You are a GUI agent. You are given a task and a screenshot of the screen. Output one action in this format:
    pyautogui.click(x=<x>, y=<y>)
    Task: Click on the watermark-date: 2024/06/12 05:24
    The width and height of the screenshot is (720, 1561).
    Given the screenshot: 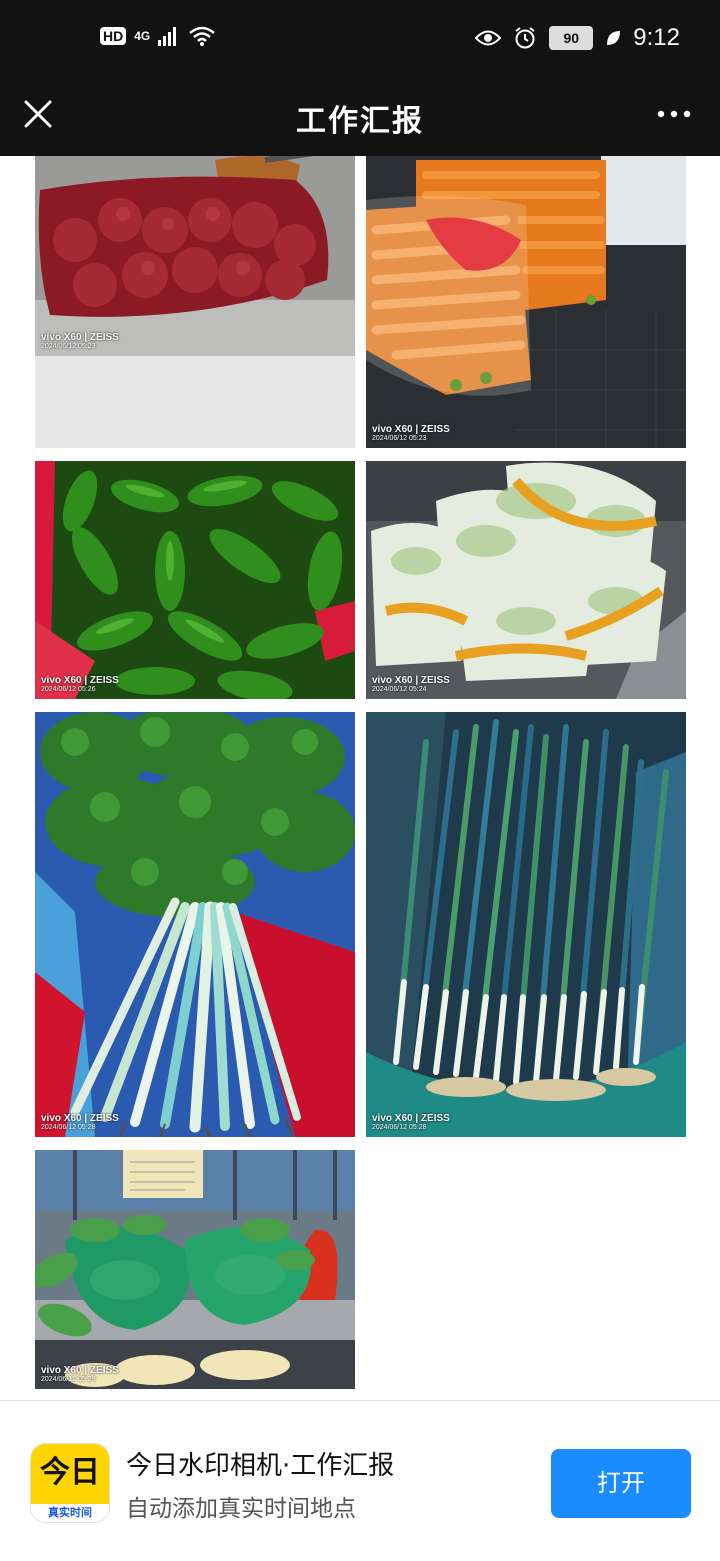 What is the action you would take?
    pyautogui.click(x=399, y=689)
    